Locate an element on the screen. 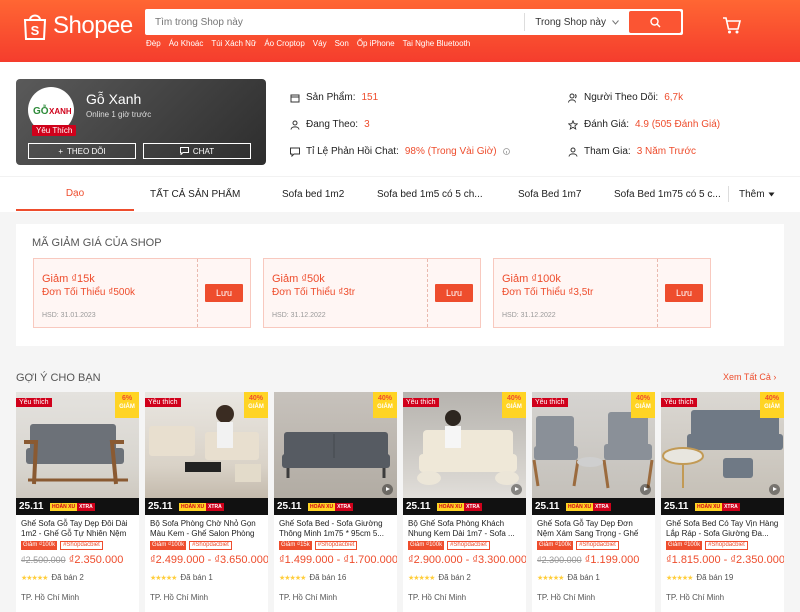 Image resolution: width=800 pixels, height=612 pixels. discount-badge: 40% GIẢM is located at coordinates (385, 405).